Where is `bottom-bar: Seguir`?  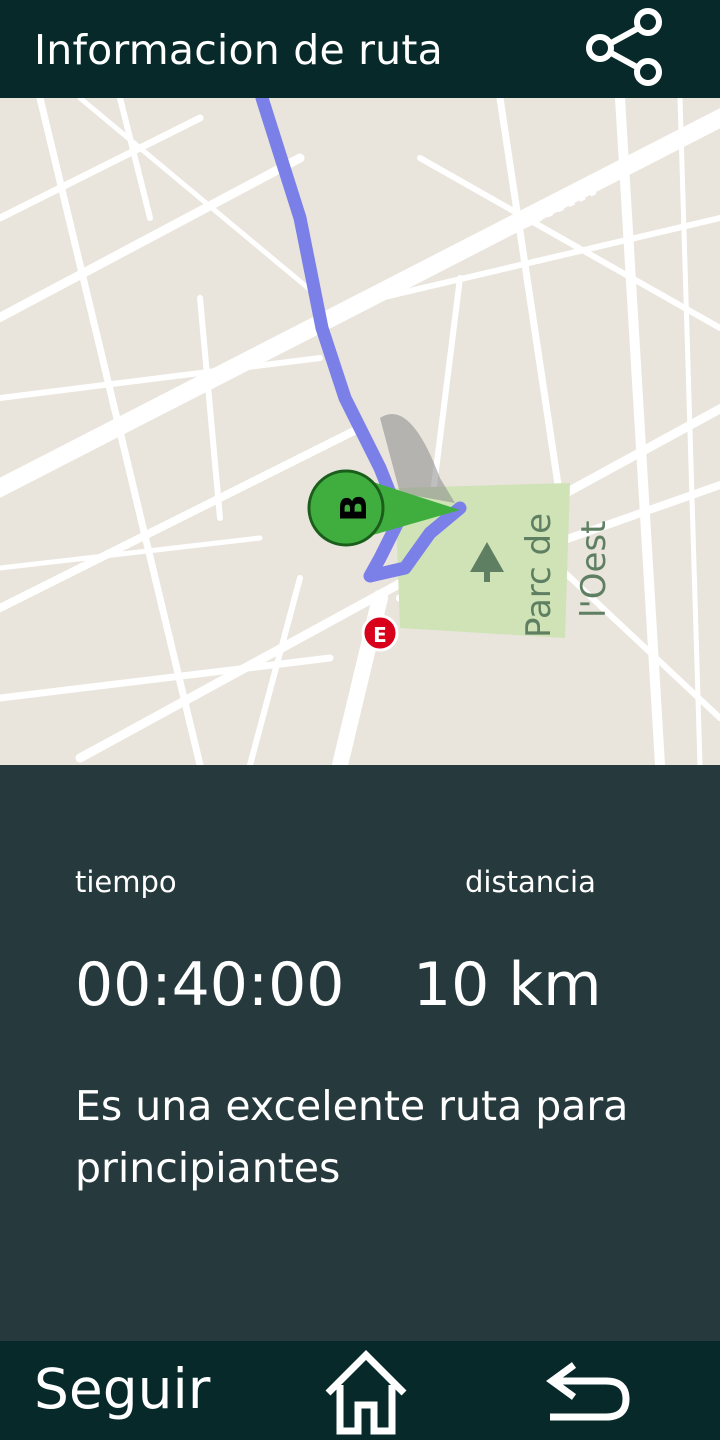 bottom-bar: Seguir is located at coordinates (360, 1390).